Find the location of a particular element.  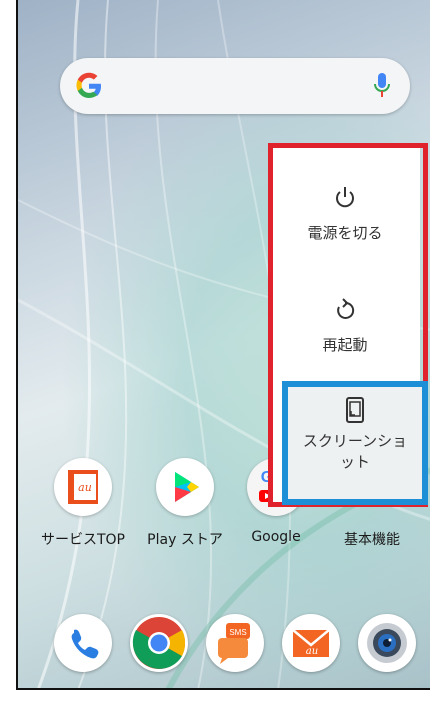

screenshot-button: スクリーンショ ット is located at coordinates (355, 443).